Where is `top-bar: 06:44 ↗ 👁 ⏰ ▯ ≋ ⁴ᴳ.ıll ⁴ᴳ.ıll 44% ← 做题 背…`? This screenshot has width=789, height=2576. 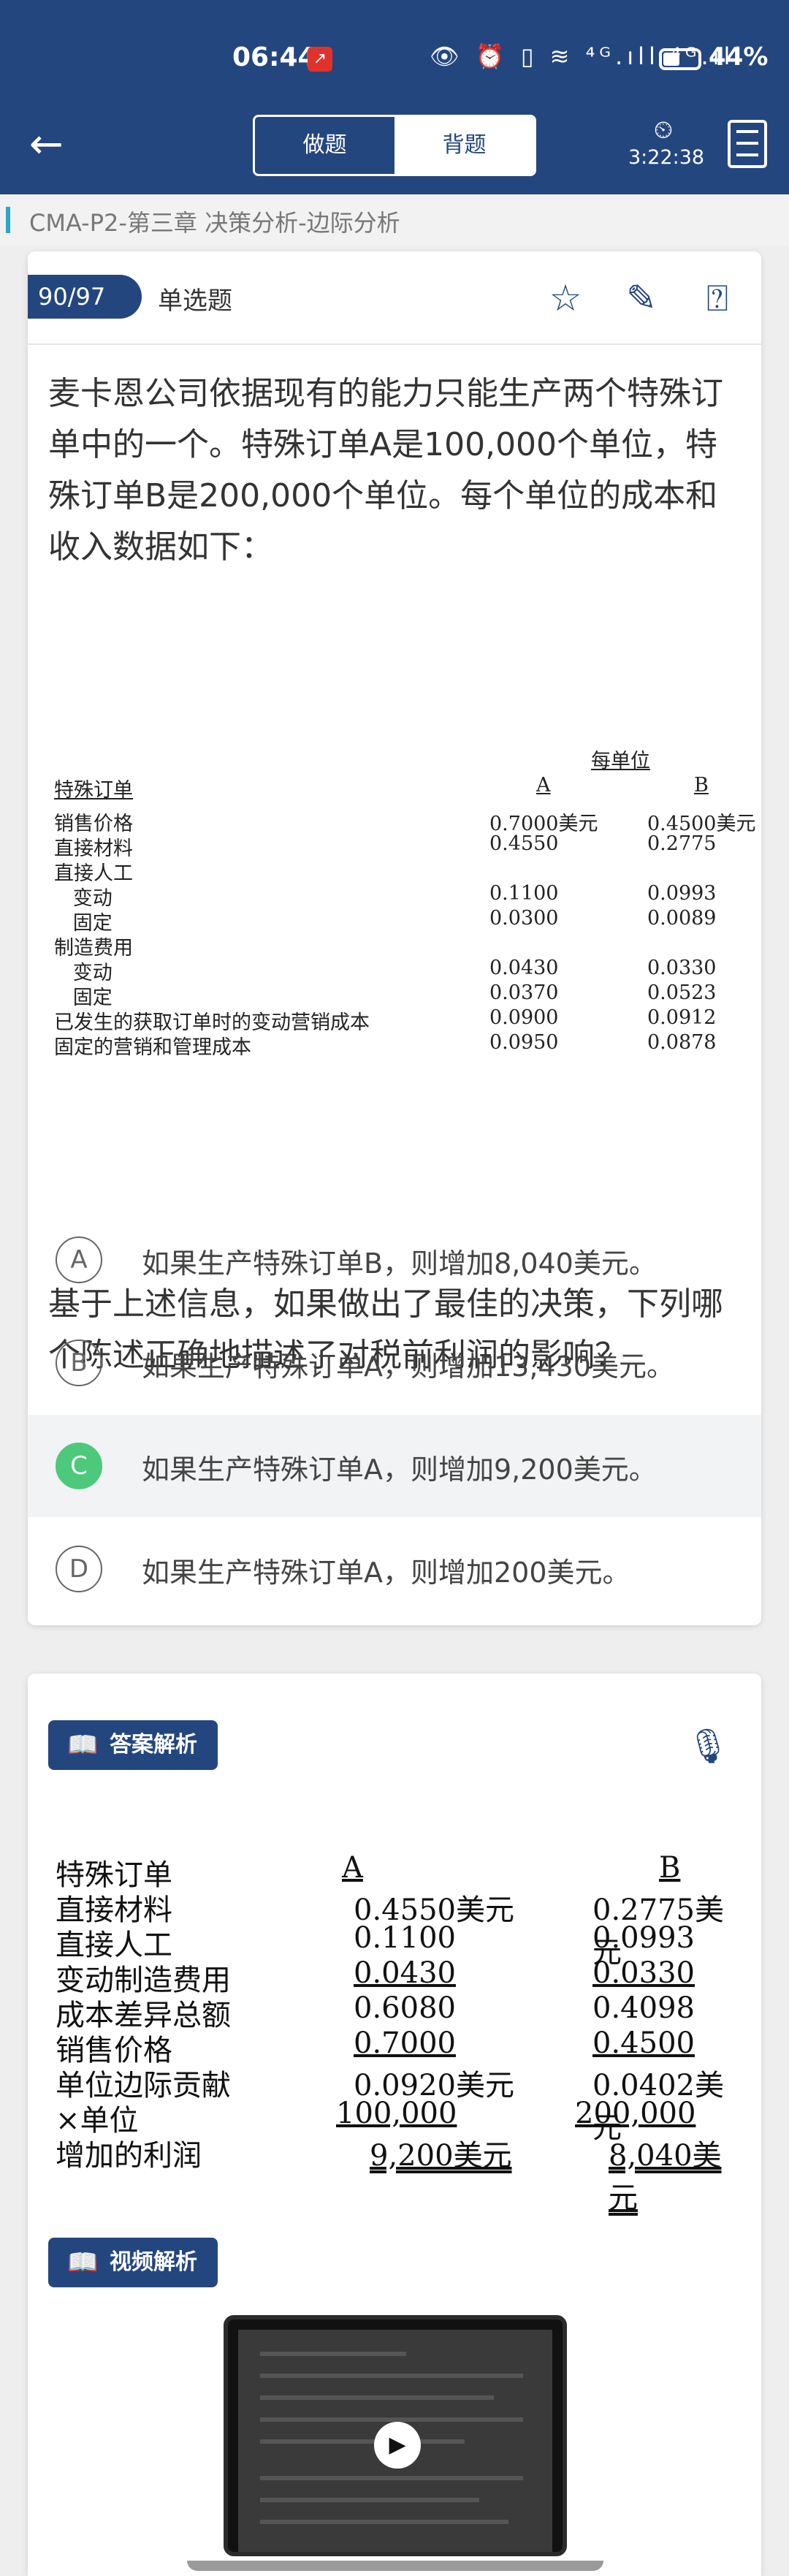 top-bar: 06:44 ↗ 👁 ⏰ ▯ ≋ ⁴ᴳ.ıll ⁴ᴳ.ıll 44% ← 做题 背… is located at coordinates (394, 97).